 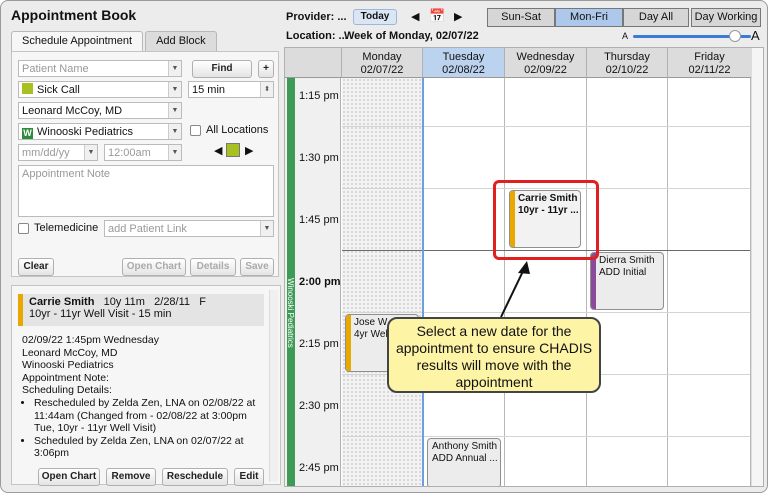 I want to click on arrow-head, so click(x=524, y=267).